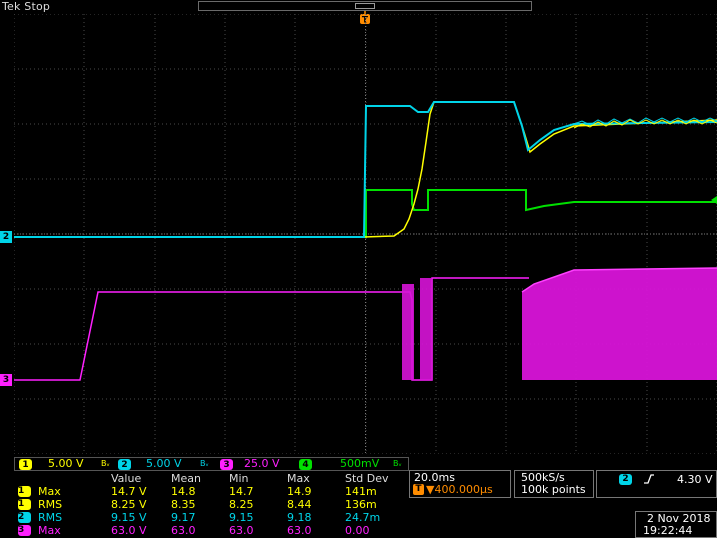 The height and width of the screenshot is (538, 717). Describe the element at coordinates (619, 324) in the screenshot. I see `ch3-burst-envelope` at that location.